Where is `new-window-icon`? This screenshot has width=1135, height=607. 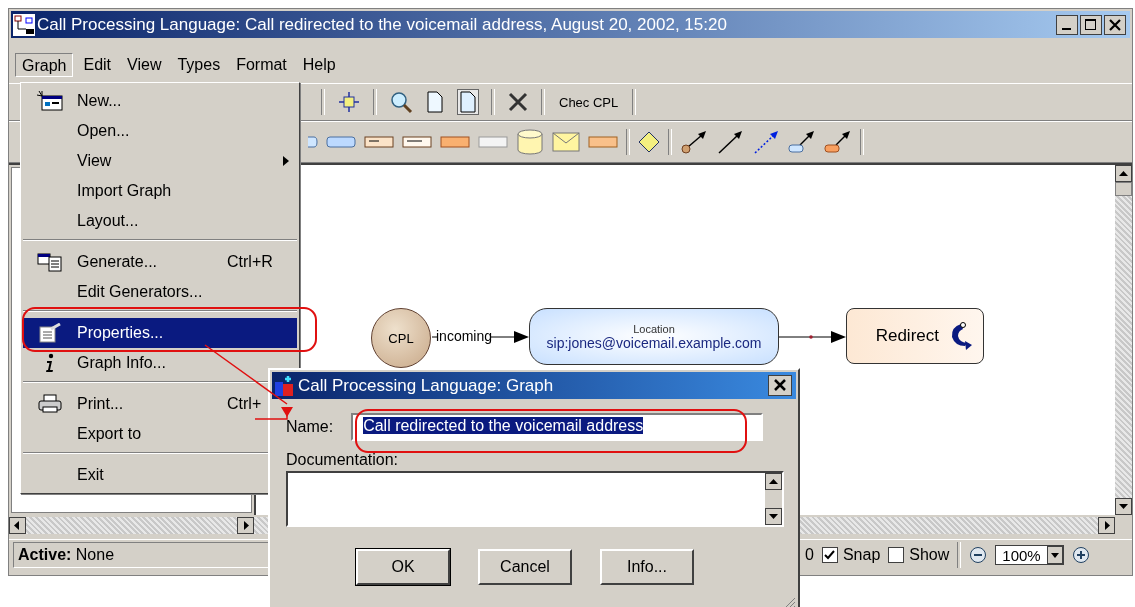 new-window-icon is located at coordinates (50, 101).